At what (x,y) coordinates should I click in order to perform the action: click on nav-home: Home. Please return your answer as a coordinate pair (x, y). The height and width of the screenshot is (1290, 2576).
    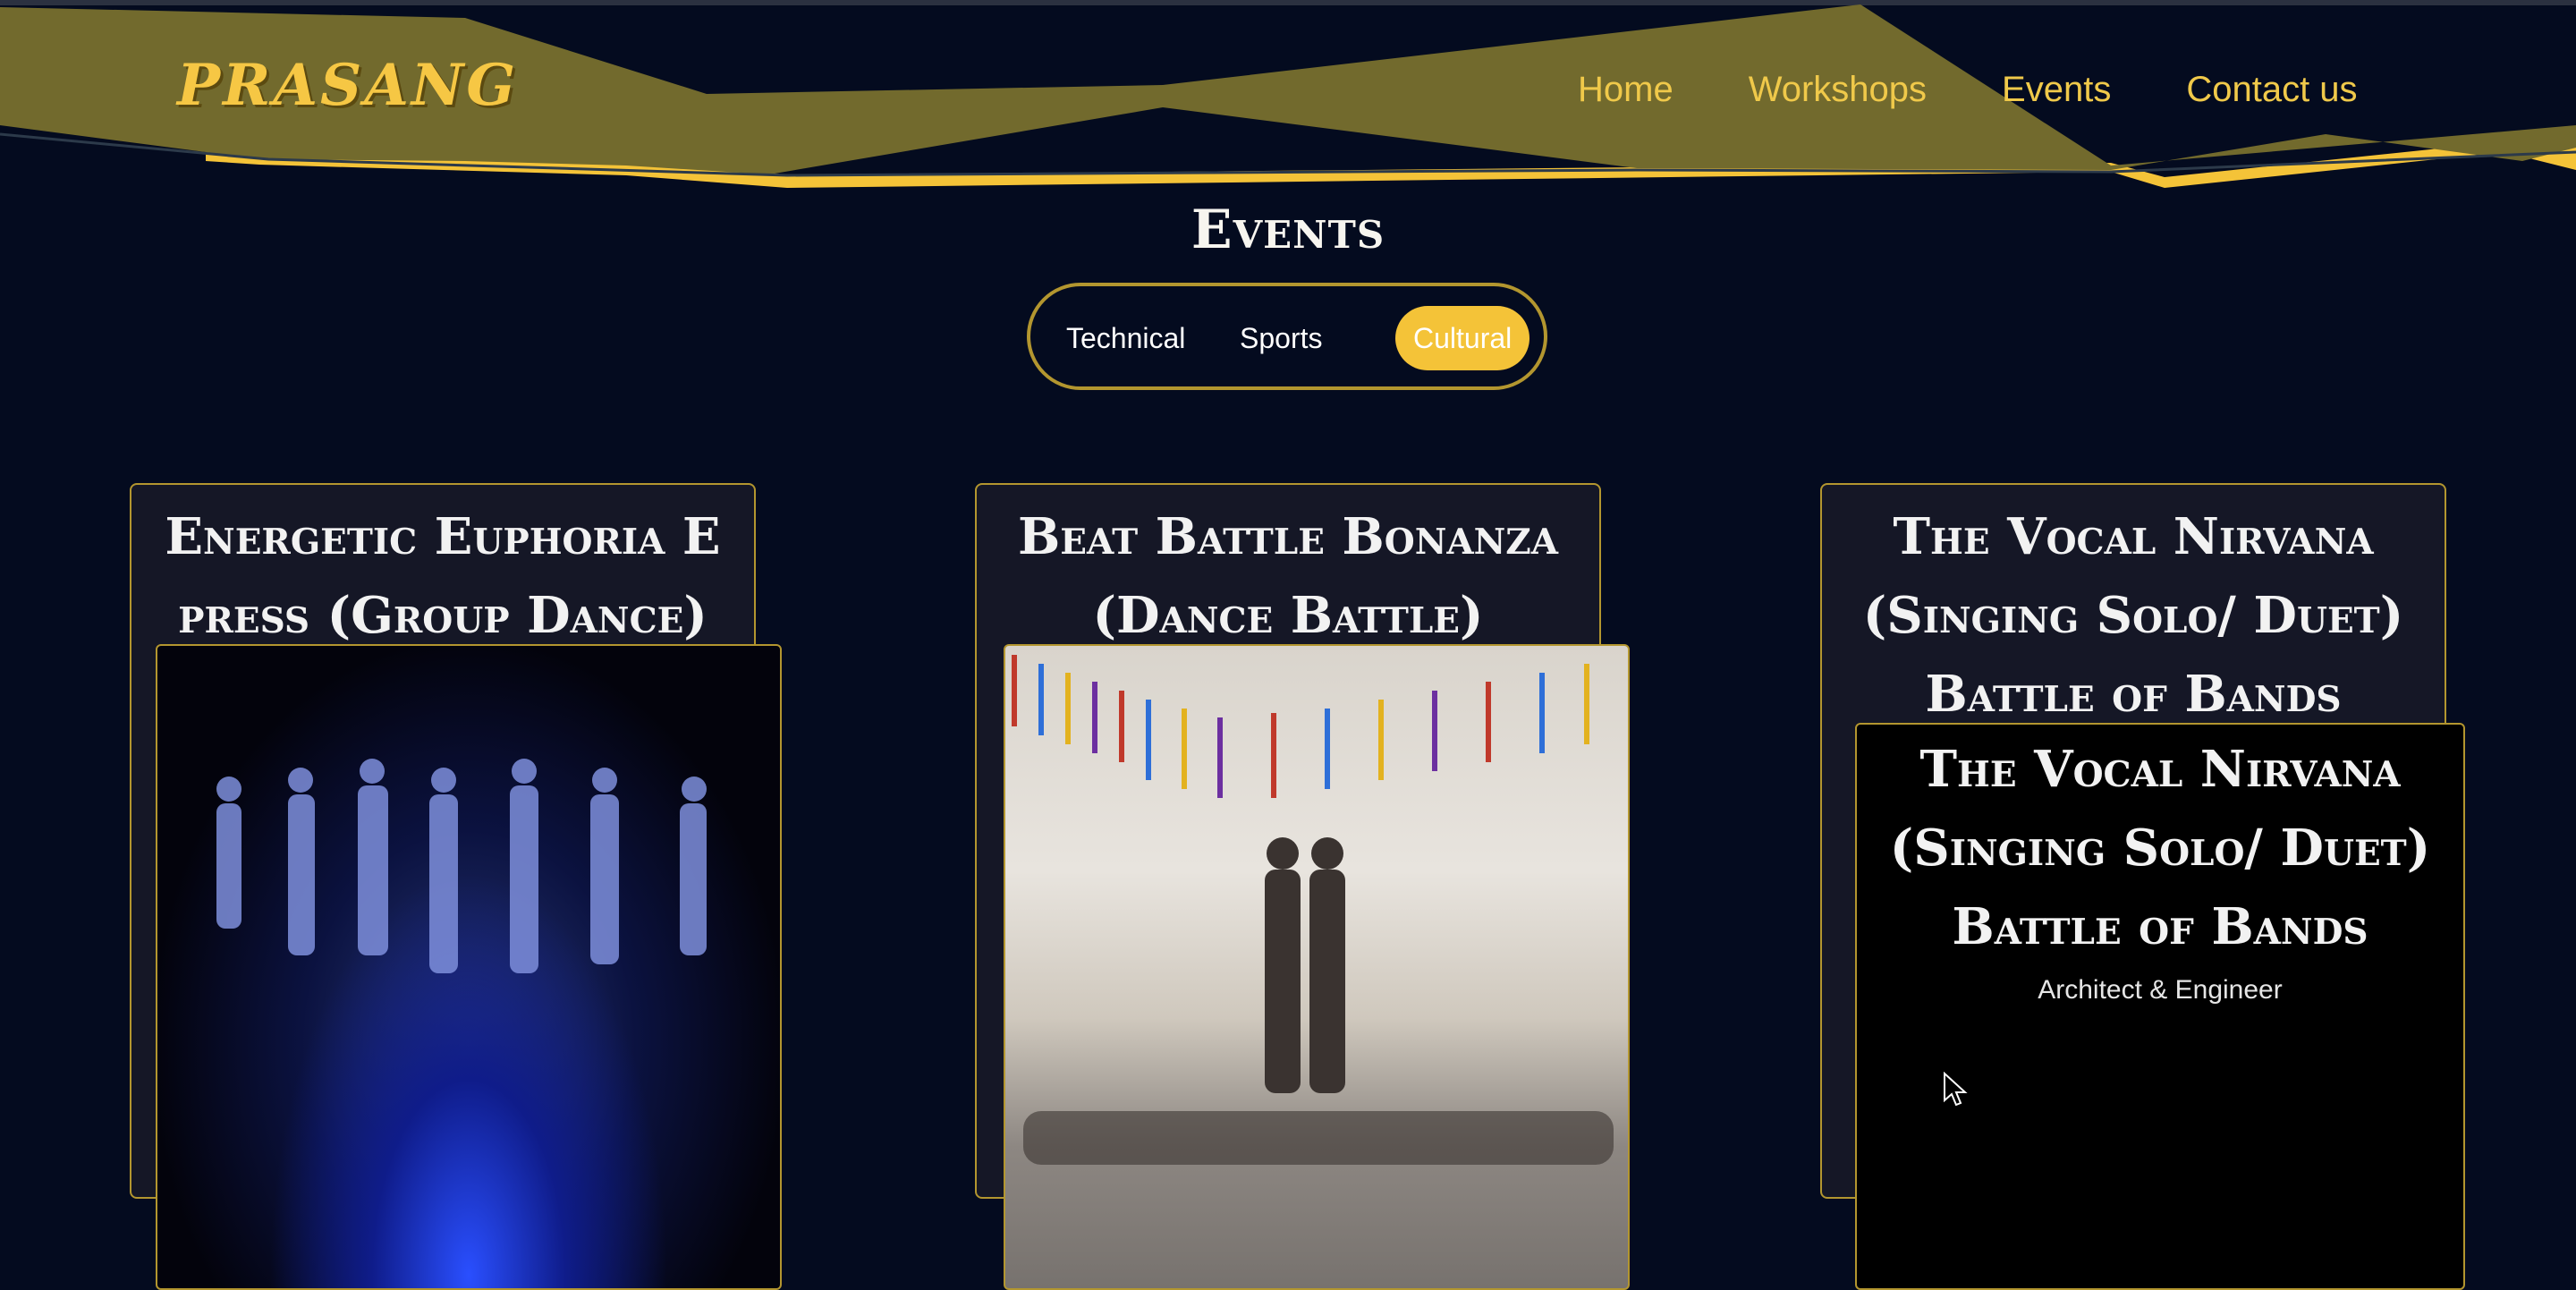
    Looking at the image, I should click on (1626, 90).